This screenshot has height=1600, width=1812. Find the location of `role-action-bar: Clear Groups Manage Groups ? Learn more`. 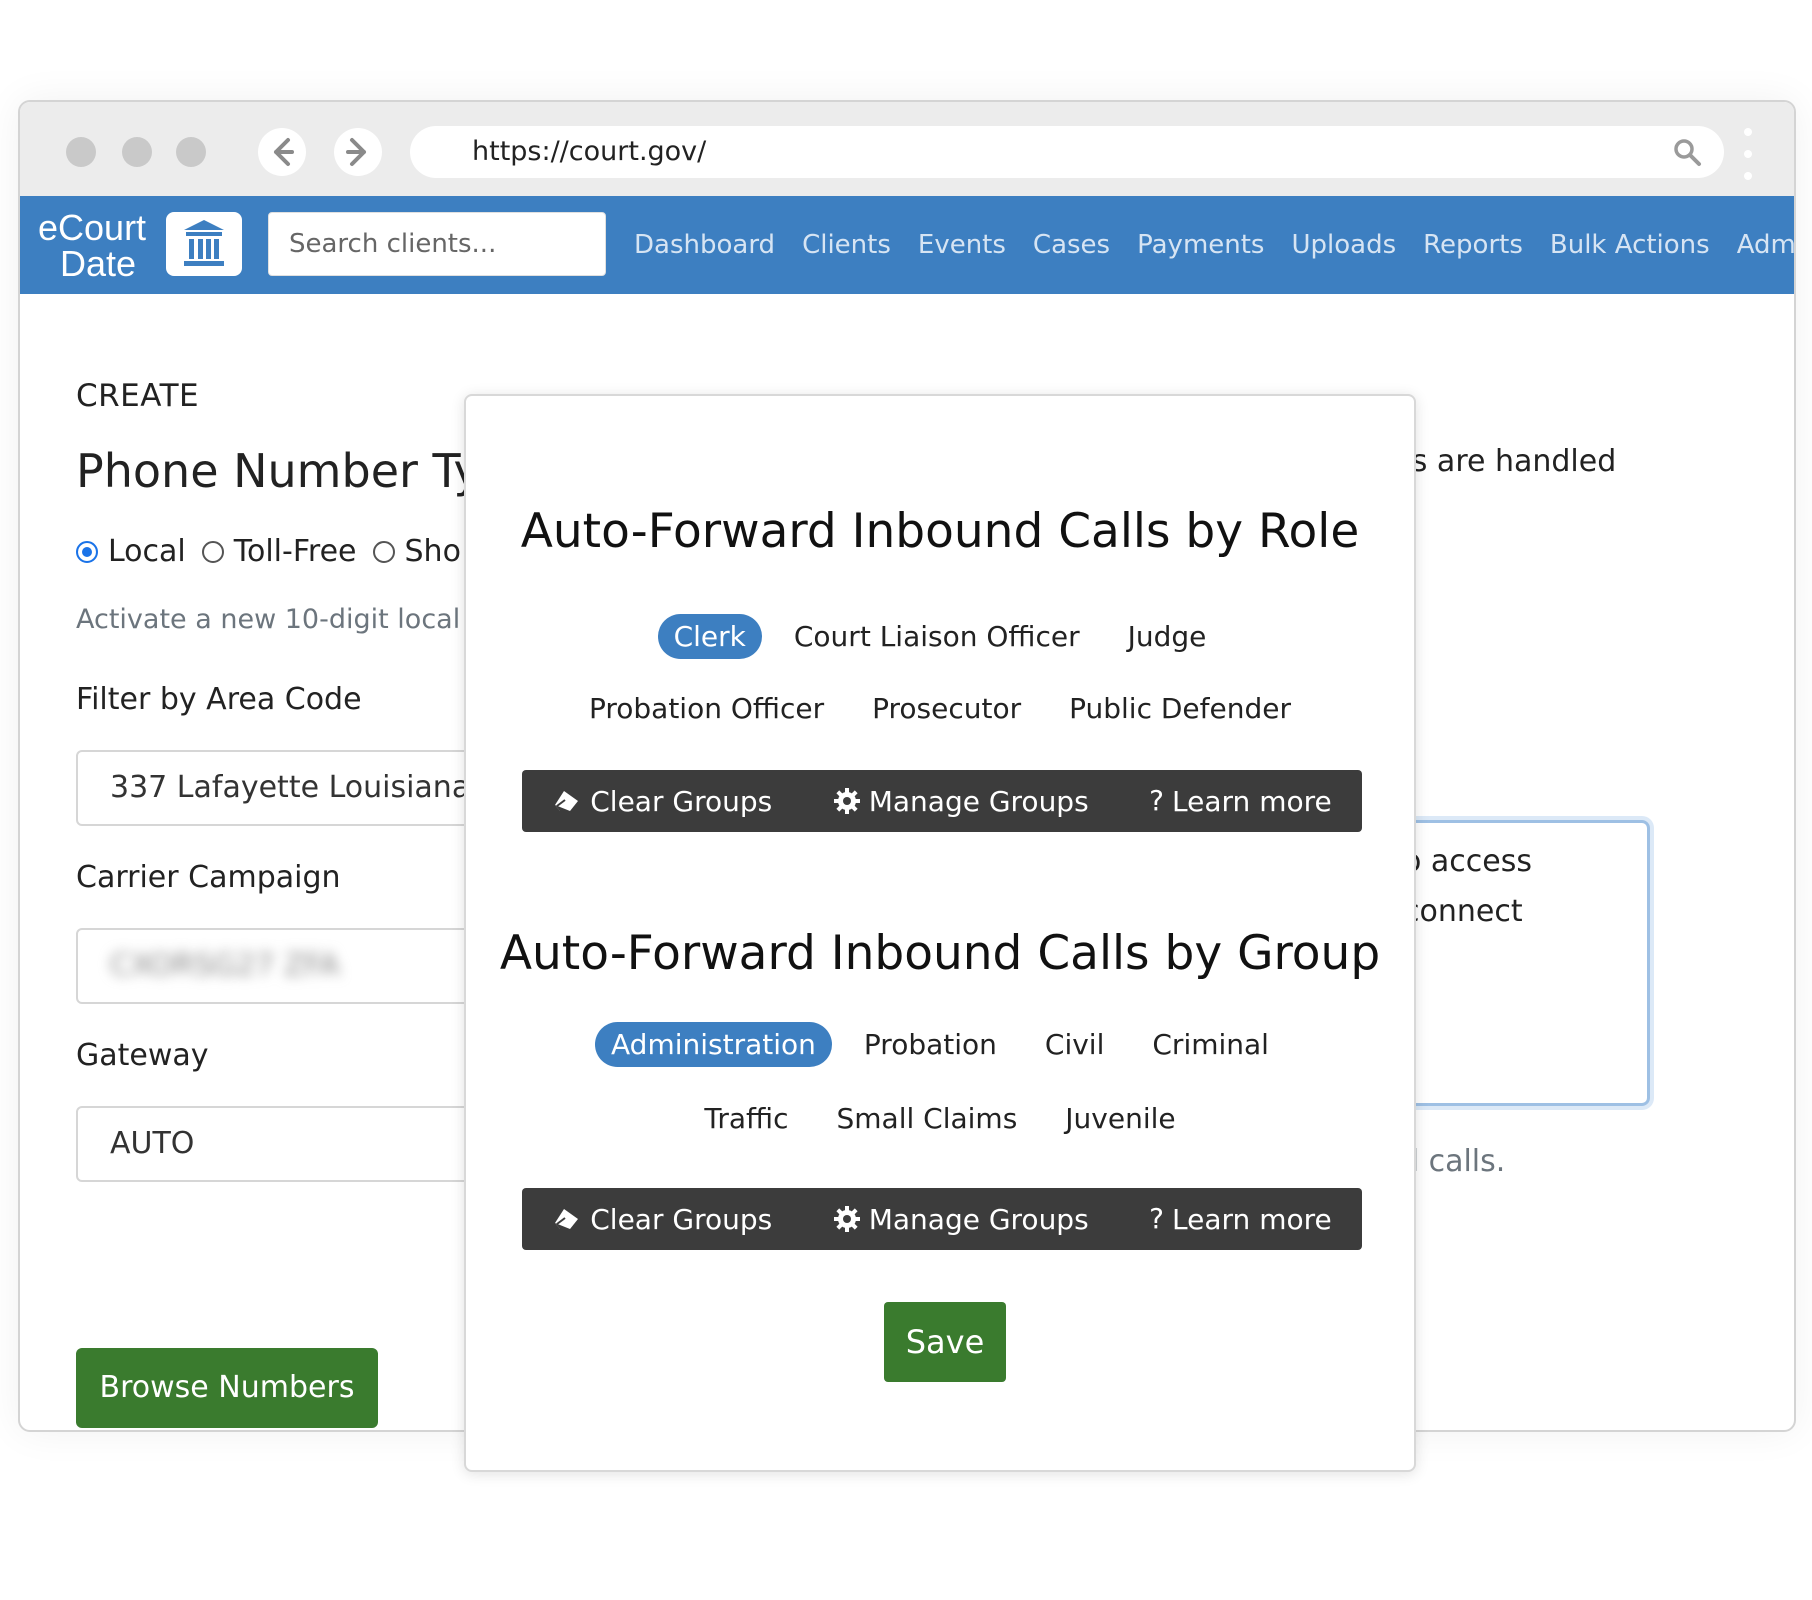

role-action-bar: Clear Groups Manage Groups ? Learn more is located at coordinates (942, 801).